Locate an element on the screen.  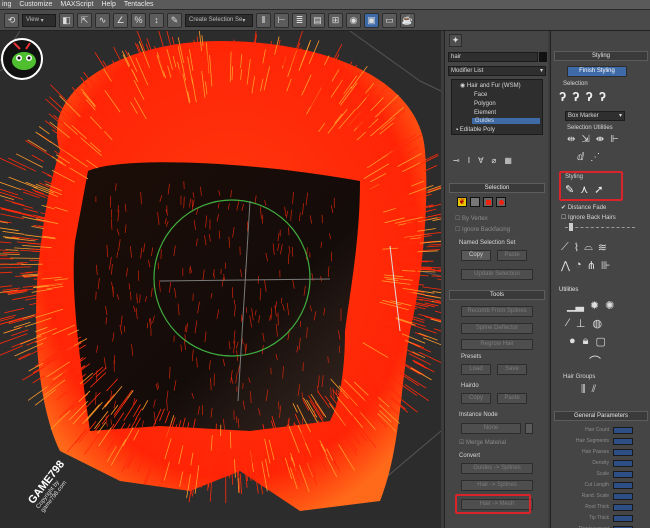
select-icon: ⇱ is located at coordinates (84, 20).